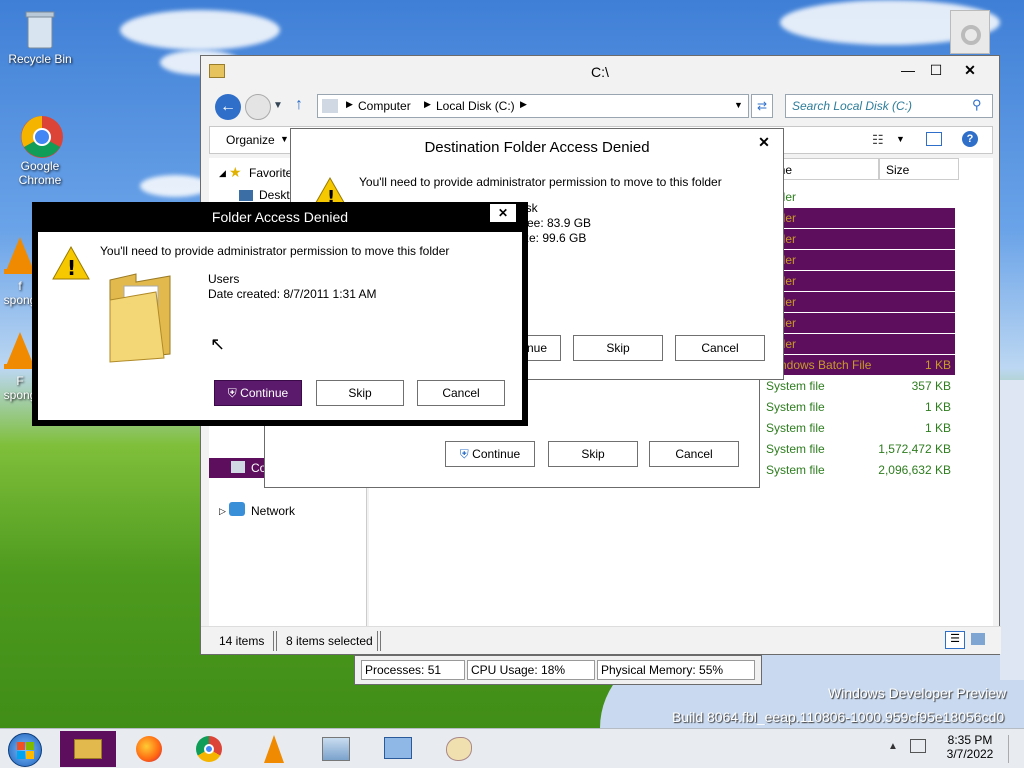 This screenshot has width=1024, height=768. Describe the element at coordinates (860, 470) in the screenshot. I see `table-row: System file 2,096,632 KB` at that location.